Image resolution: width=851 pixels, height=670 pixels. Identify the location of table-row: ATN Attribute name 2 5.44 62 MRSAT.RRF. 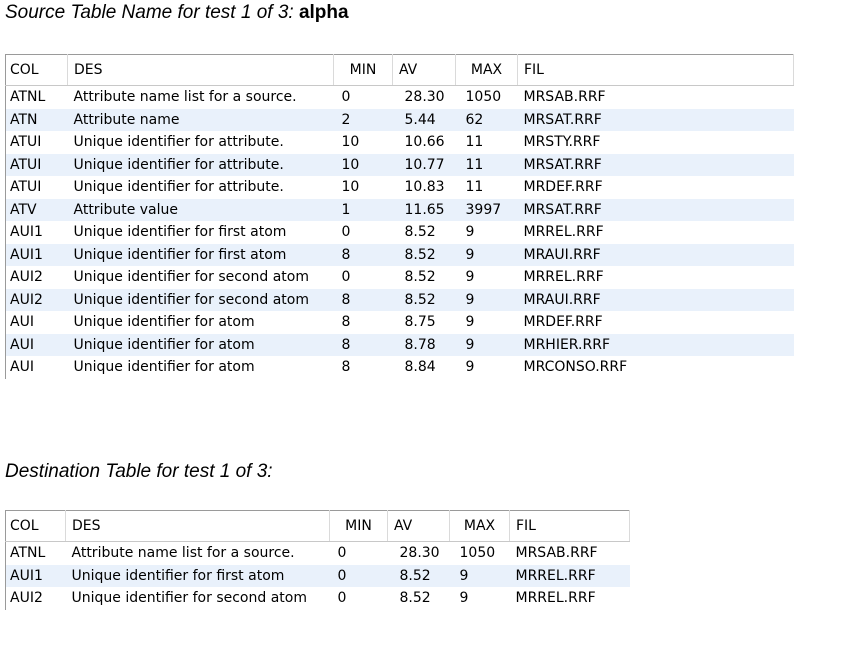
(399, 119).